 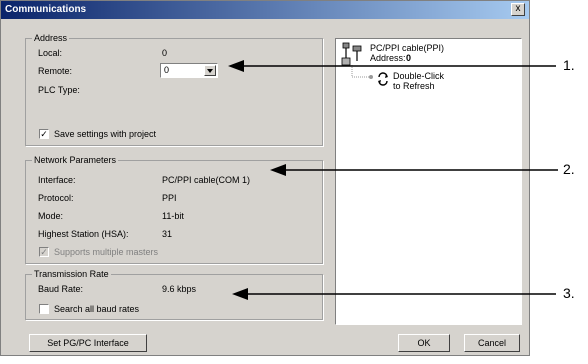 What do you see at coordinates (210, 70) in the screenshot?
I see `chevron-down-icon` at bounding box center [210, 70].